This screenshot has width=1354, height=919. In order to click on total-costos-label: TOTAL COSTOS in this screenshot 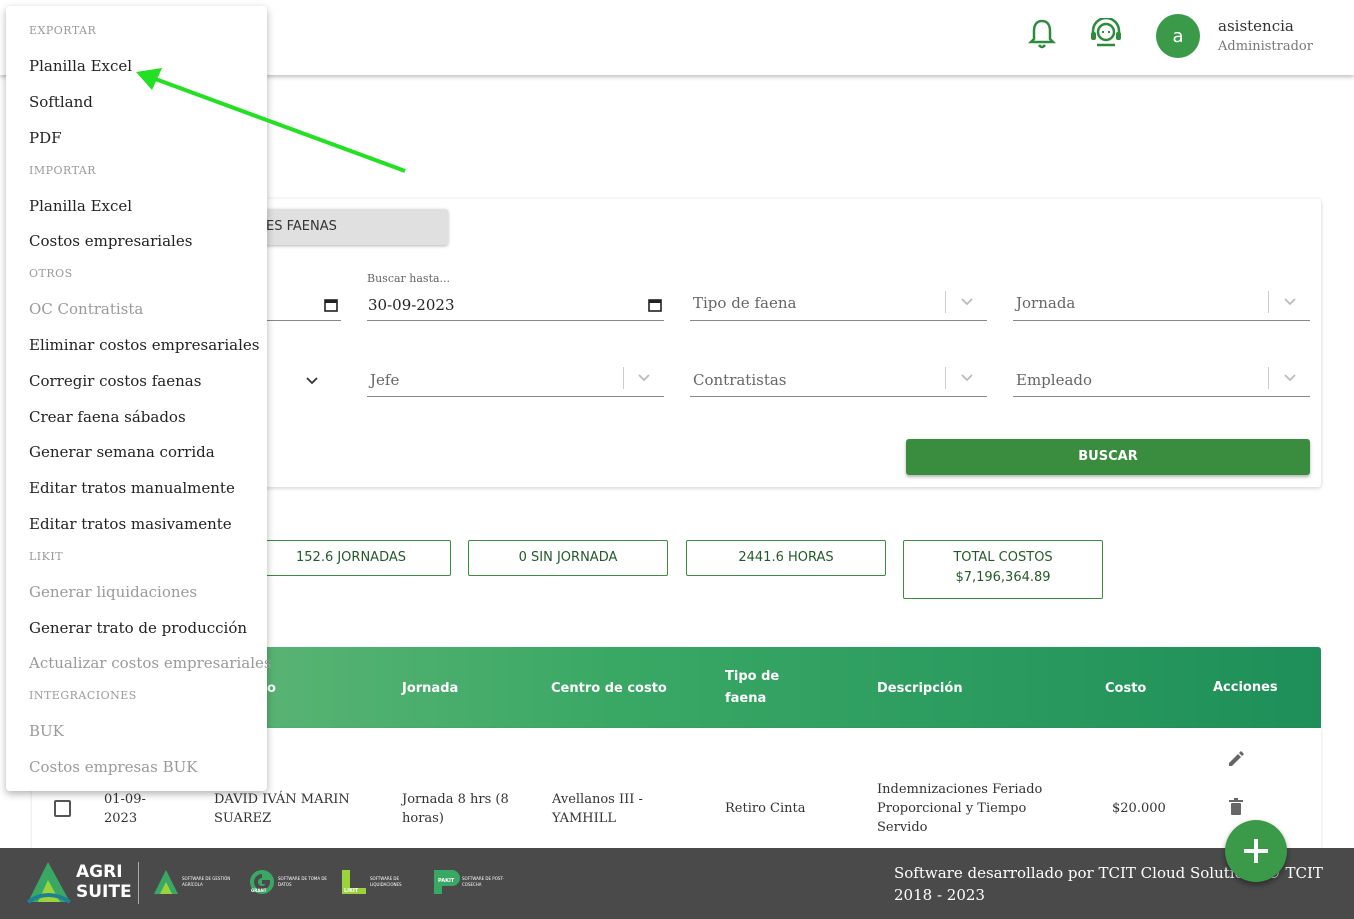, I will do `click(1003, 557)`.